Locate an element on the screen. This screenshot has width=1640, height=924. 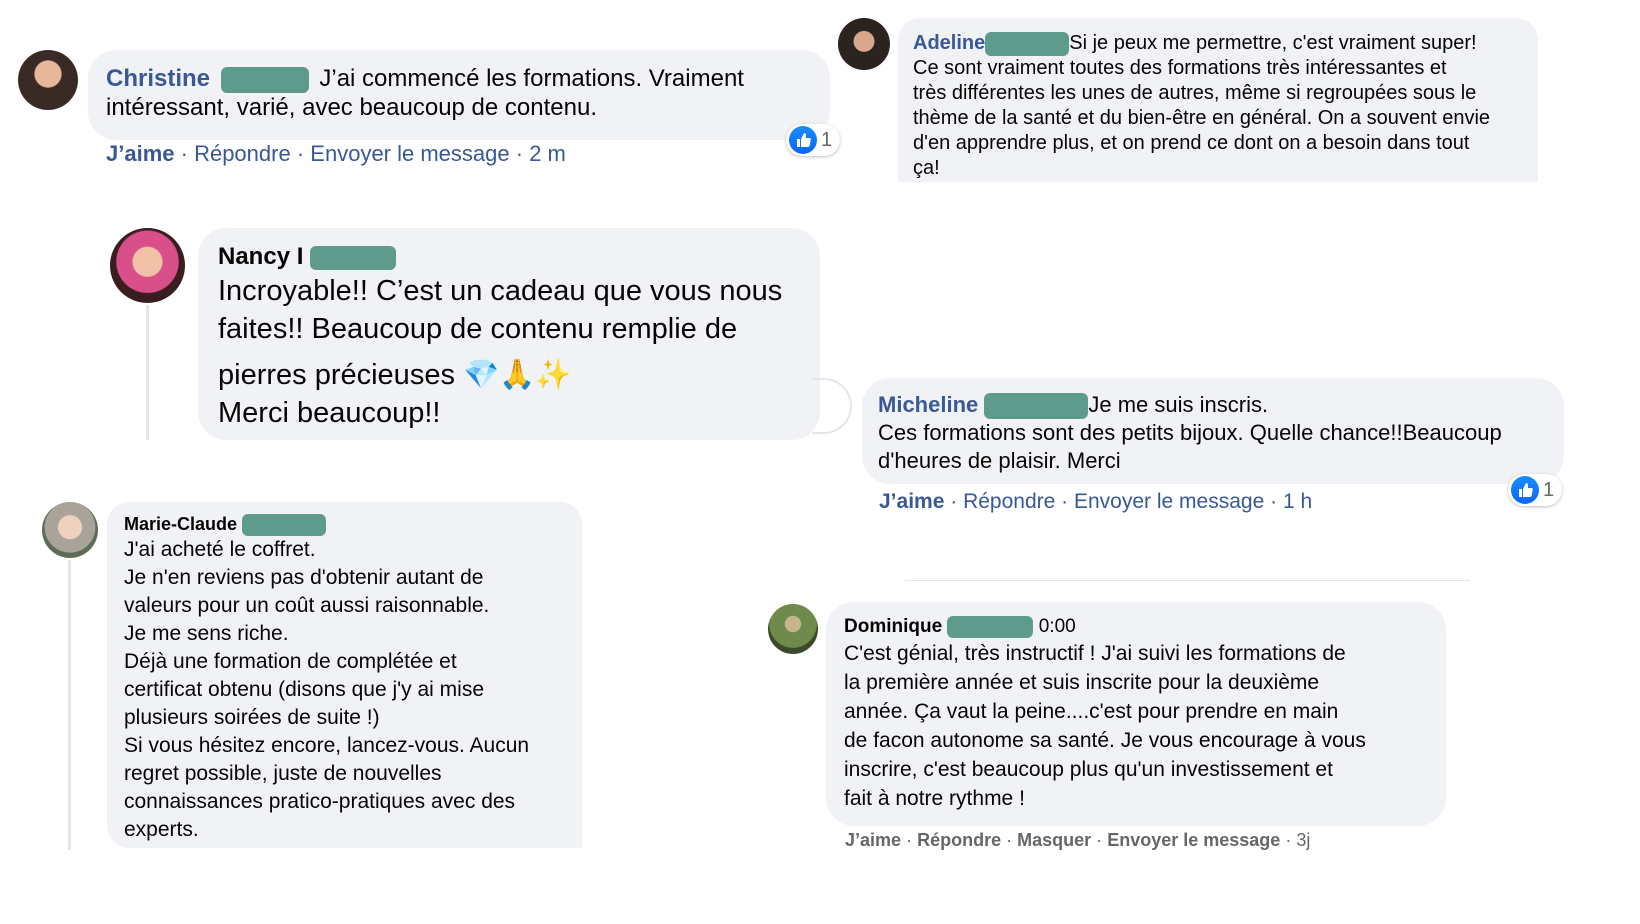
comment-text-line: pierres précieuses is located at coordinates (336, 375).